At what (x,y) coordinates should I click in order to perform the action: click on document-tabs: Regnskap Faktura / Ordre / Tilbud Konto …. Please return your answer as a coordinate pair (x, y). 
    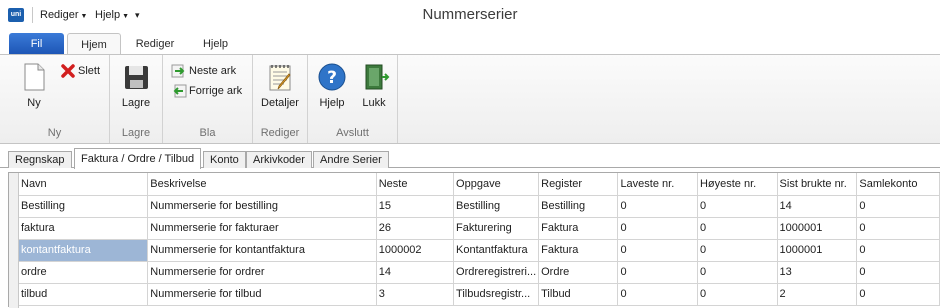
    Looking at the image, I should click on (470, 158).